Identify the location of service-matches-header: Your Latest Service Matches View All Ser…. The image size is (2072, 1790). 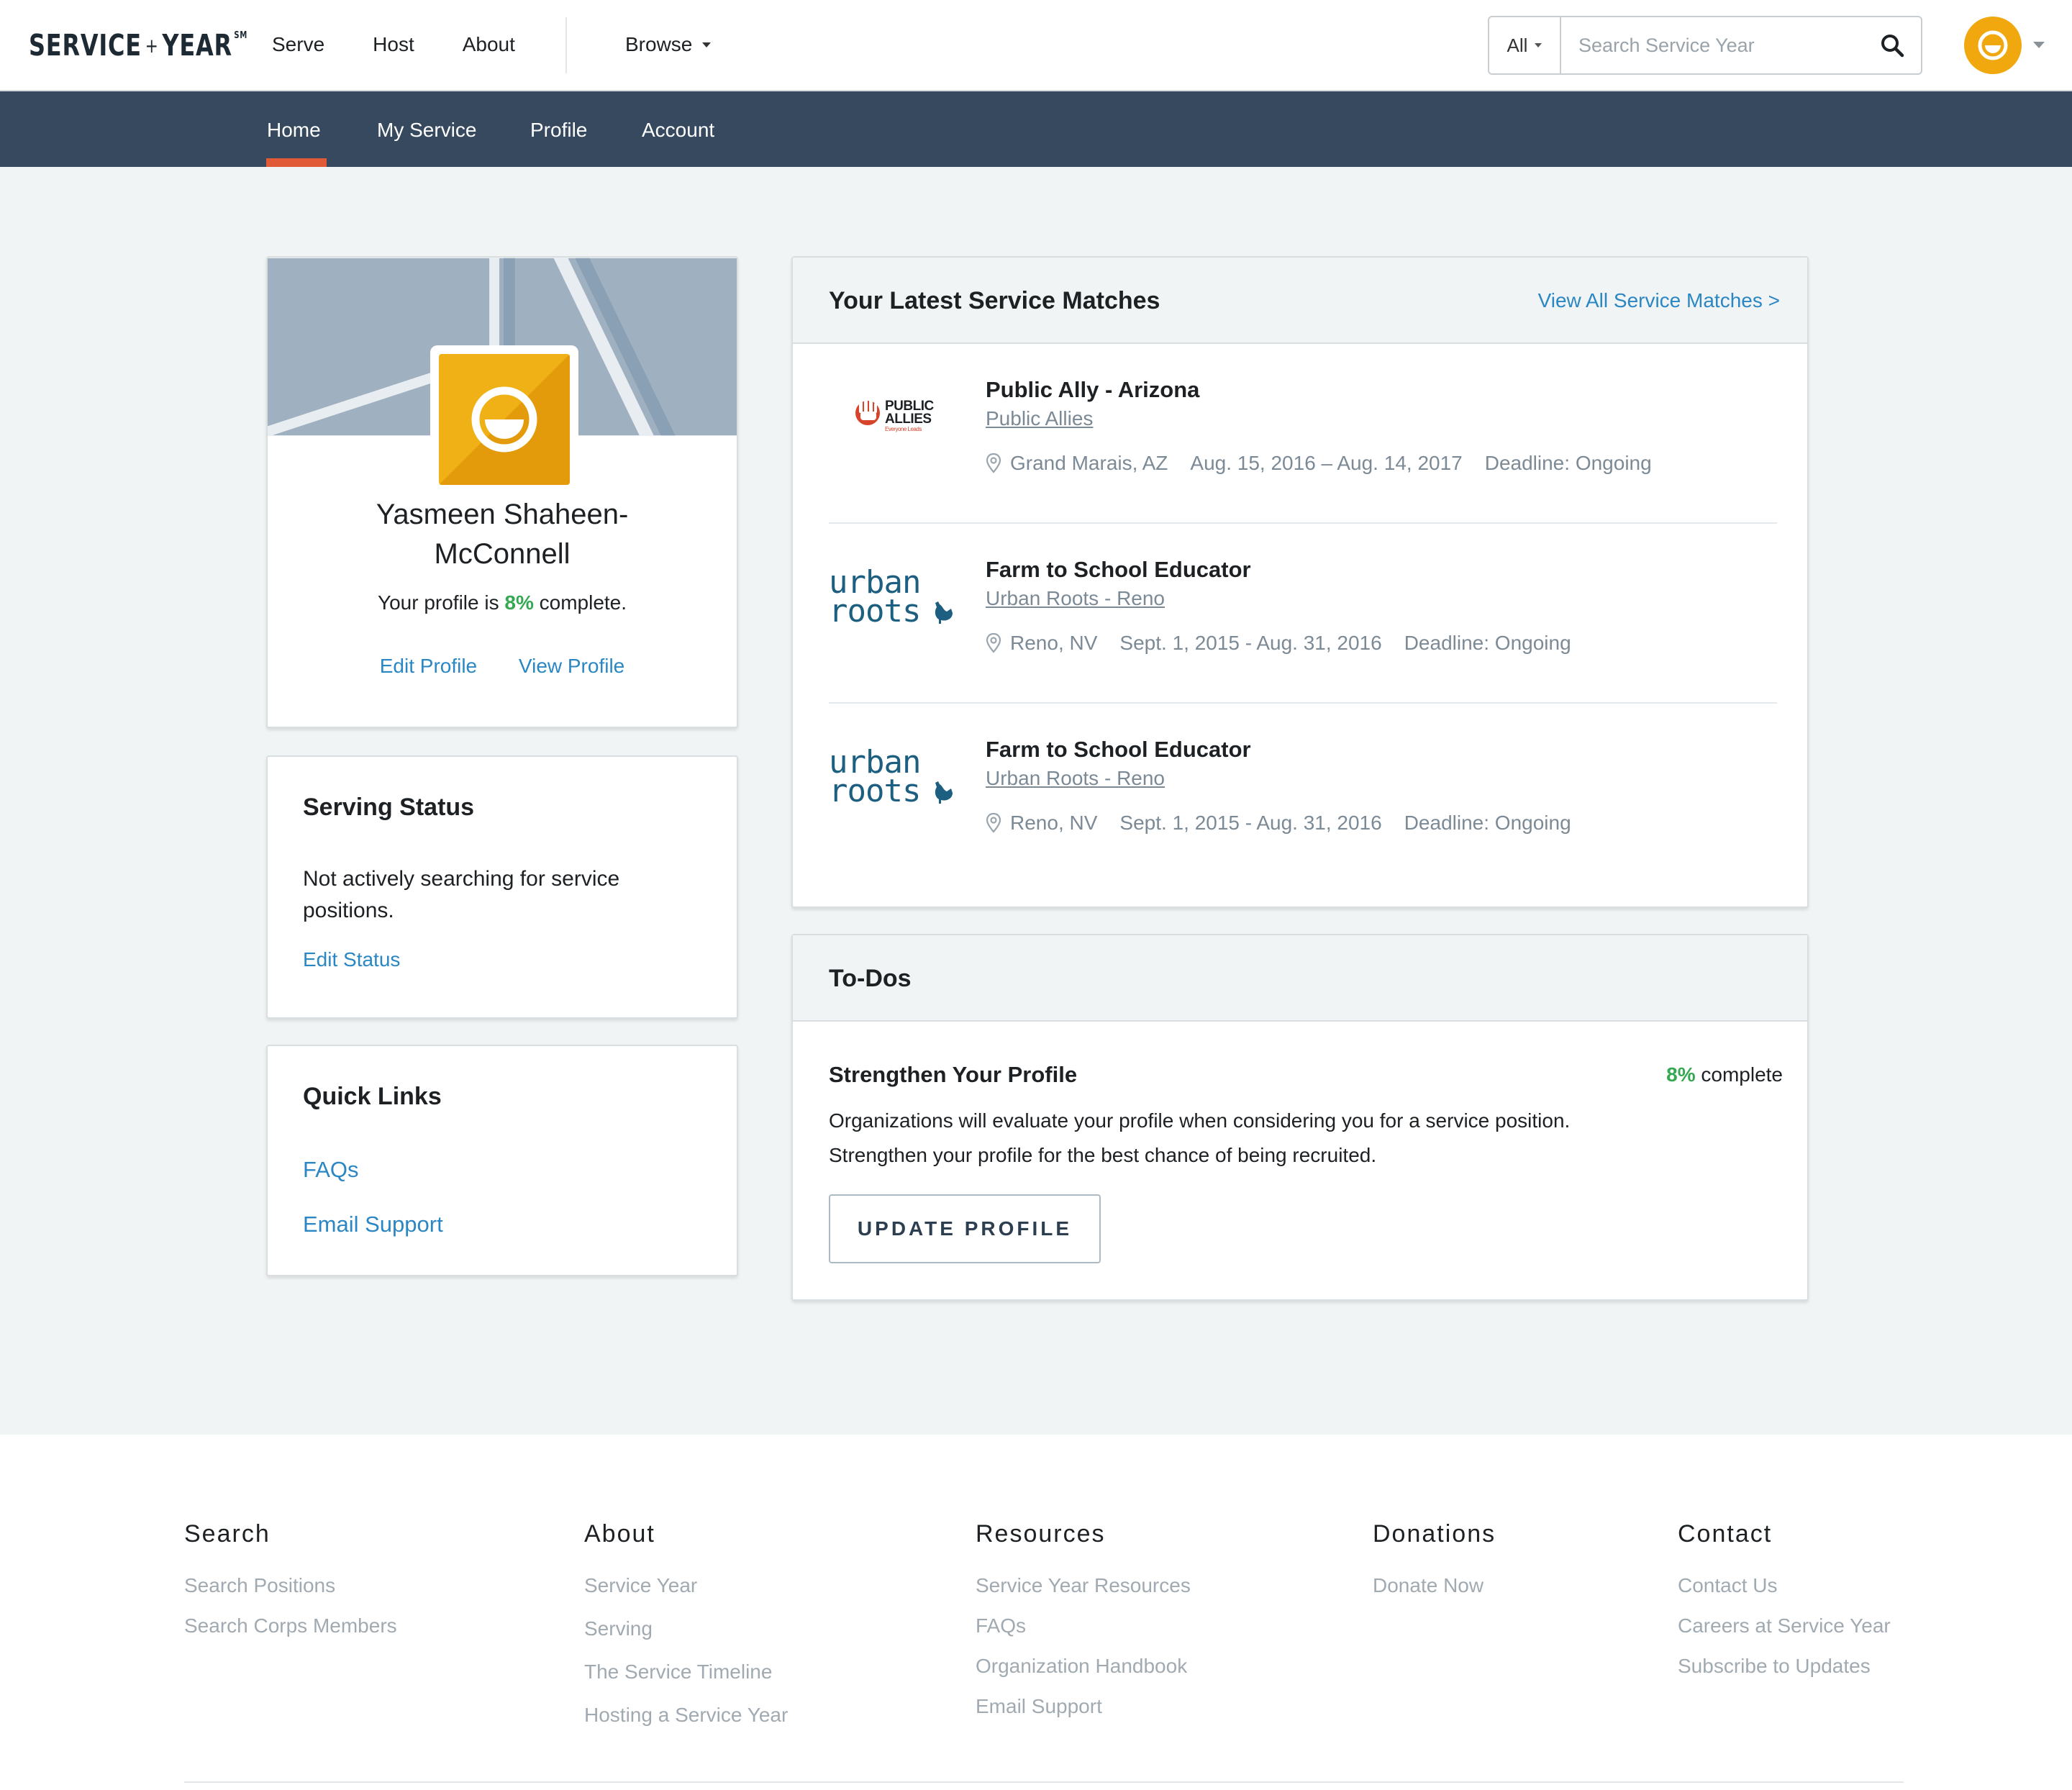
(1300, 301).